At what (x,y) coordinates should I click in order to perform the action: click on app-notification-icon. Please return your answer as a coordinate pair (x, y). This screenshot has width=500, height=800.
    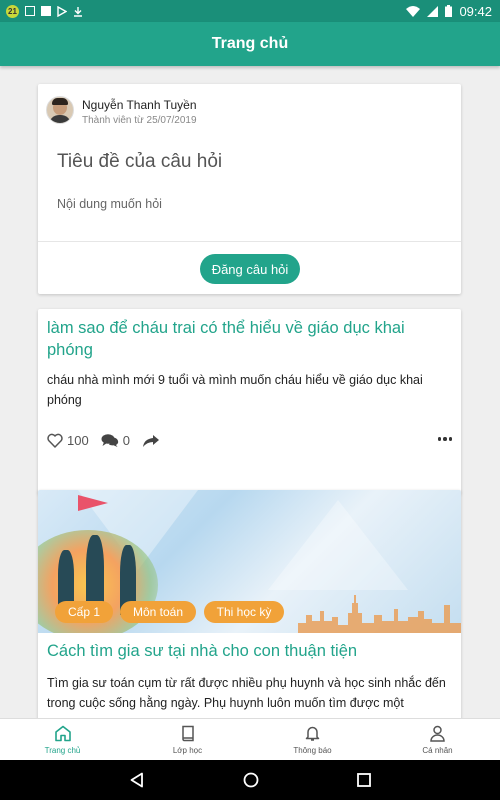
    Looking at the image, I should click on (46, 11).